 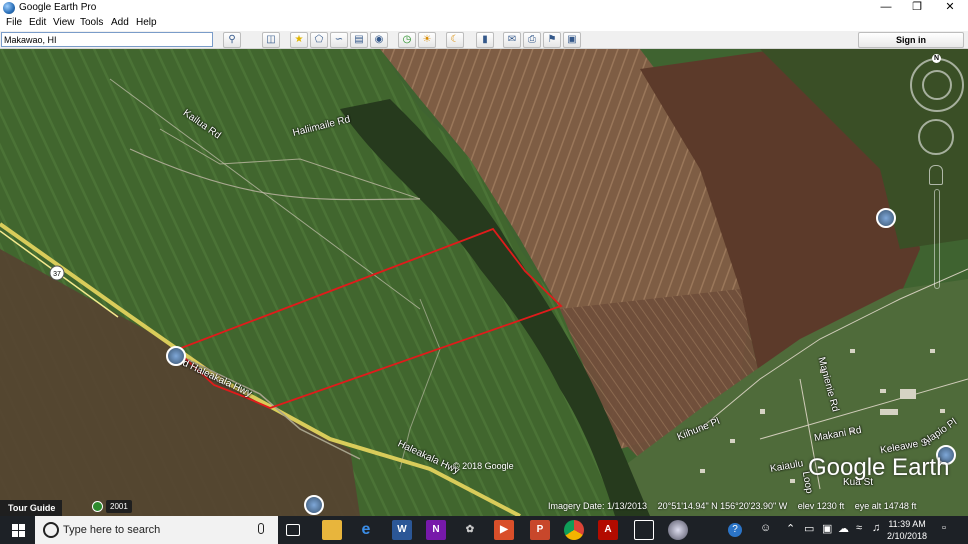 What do you see at coordinates (64, 22) in the screenshot?
I see `menu-view: View` at bounding box center [64, 22].